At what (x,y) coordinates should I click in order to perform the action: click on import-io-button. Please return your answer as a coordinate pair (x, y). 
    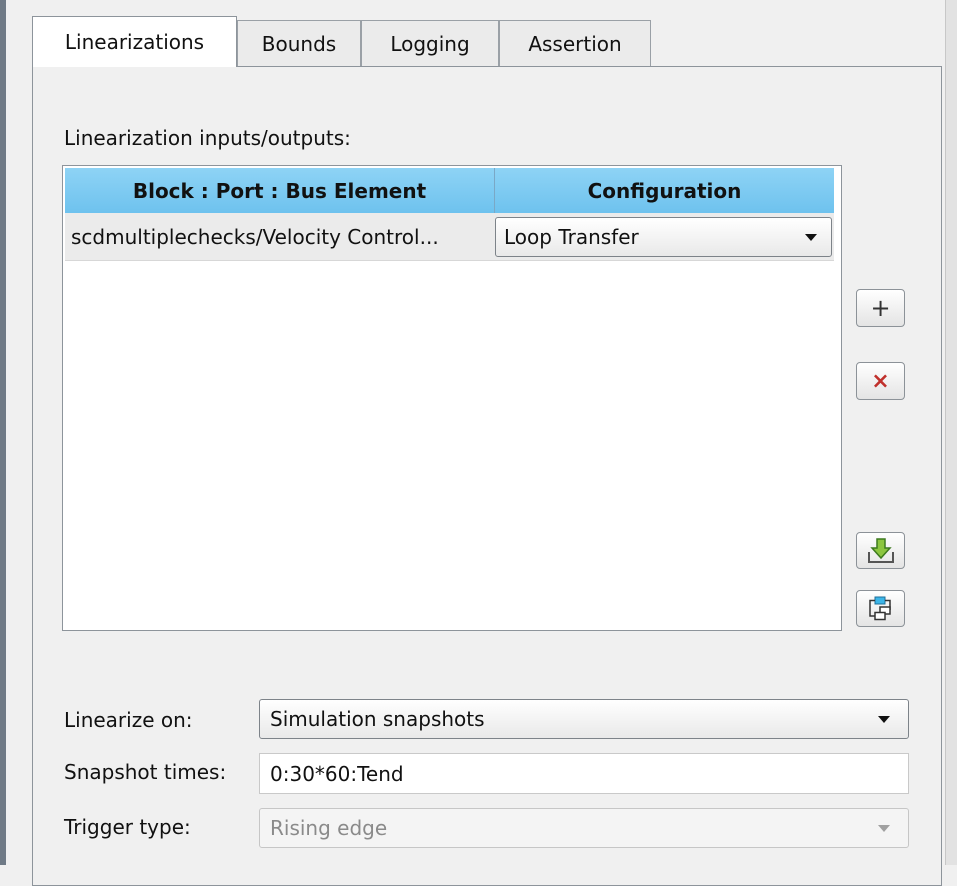
    Looking at the image, I should click on (880, 550).